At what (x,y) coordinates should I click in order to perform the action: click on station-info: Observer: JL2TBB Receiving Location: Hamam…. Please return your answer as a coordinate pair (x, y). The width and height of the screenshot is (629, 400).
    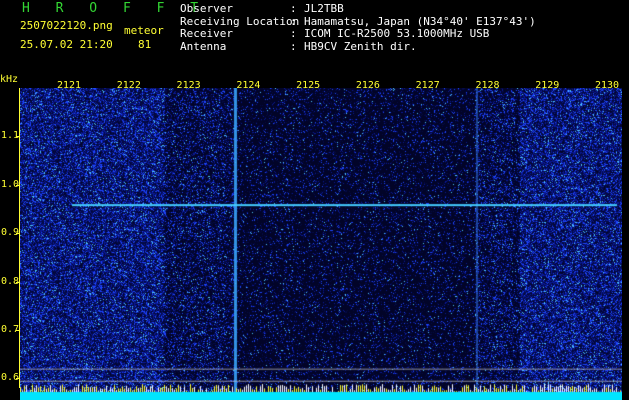
    Looking at the image, I should click on (358, 28).